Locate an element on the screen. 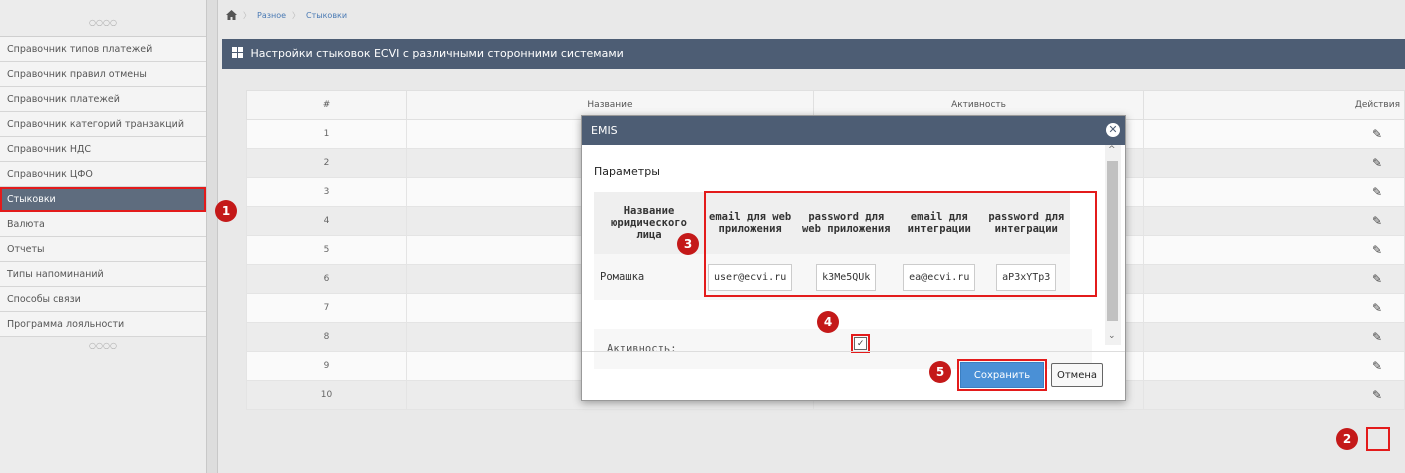 This screenshot has width=1405, height=473. annotation-marker-4: 4 is located at coordinates (828, 322).